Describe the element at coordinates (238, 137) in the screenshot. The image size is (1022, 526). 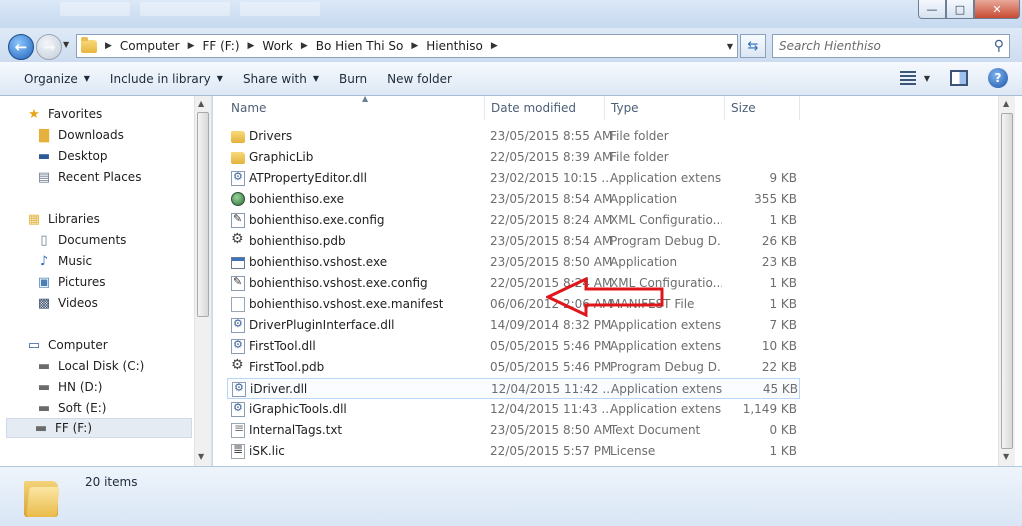
I see `folder-icon` at that location.